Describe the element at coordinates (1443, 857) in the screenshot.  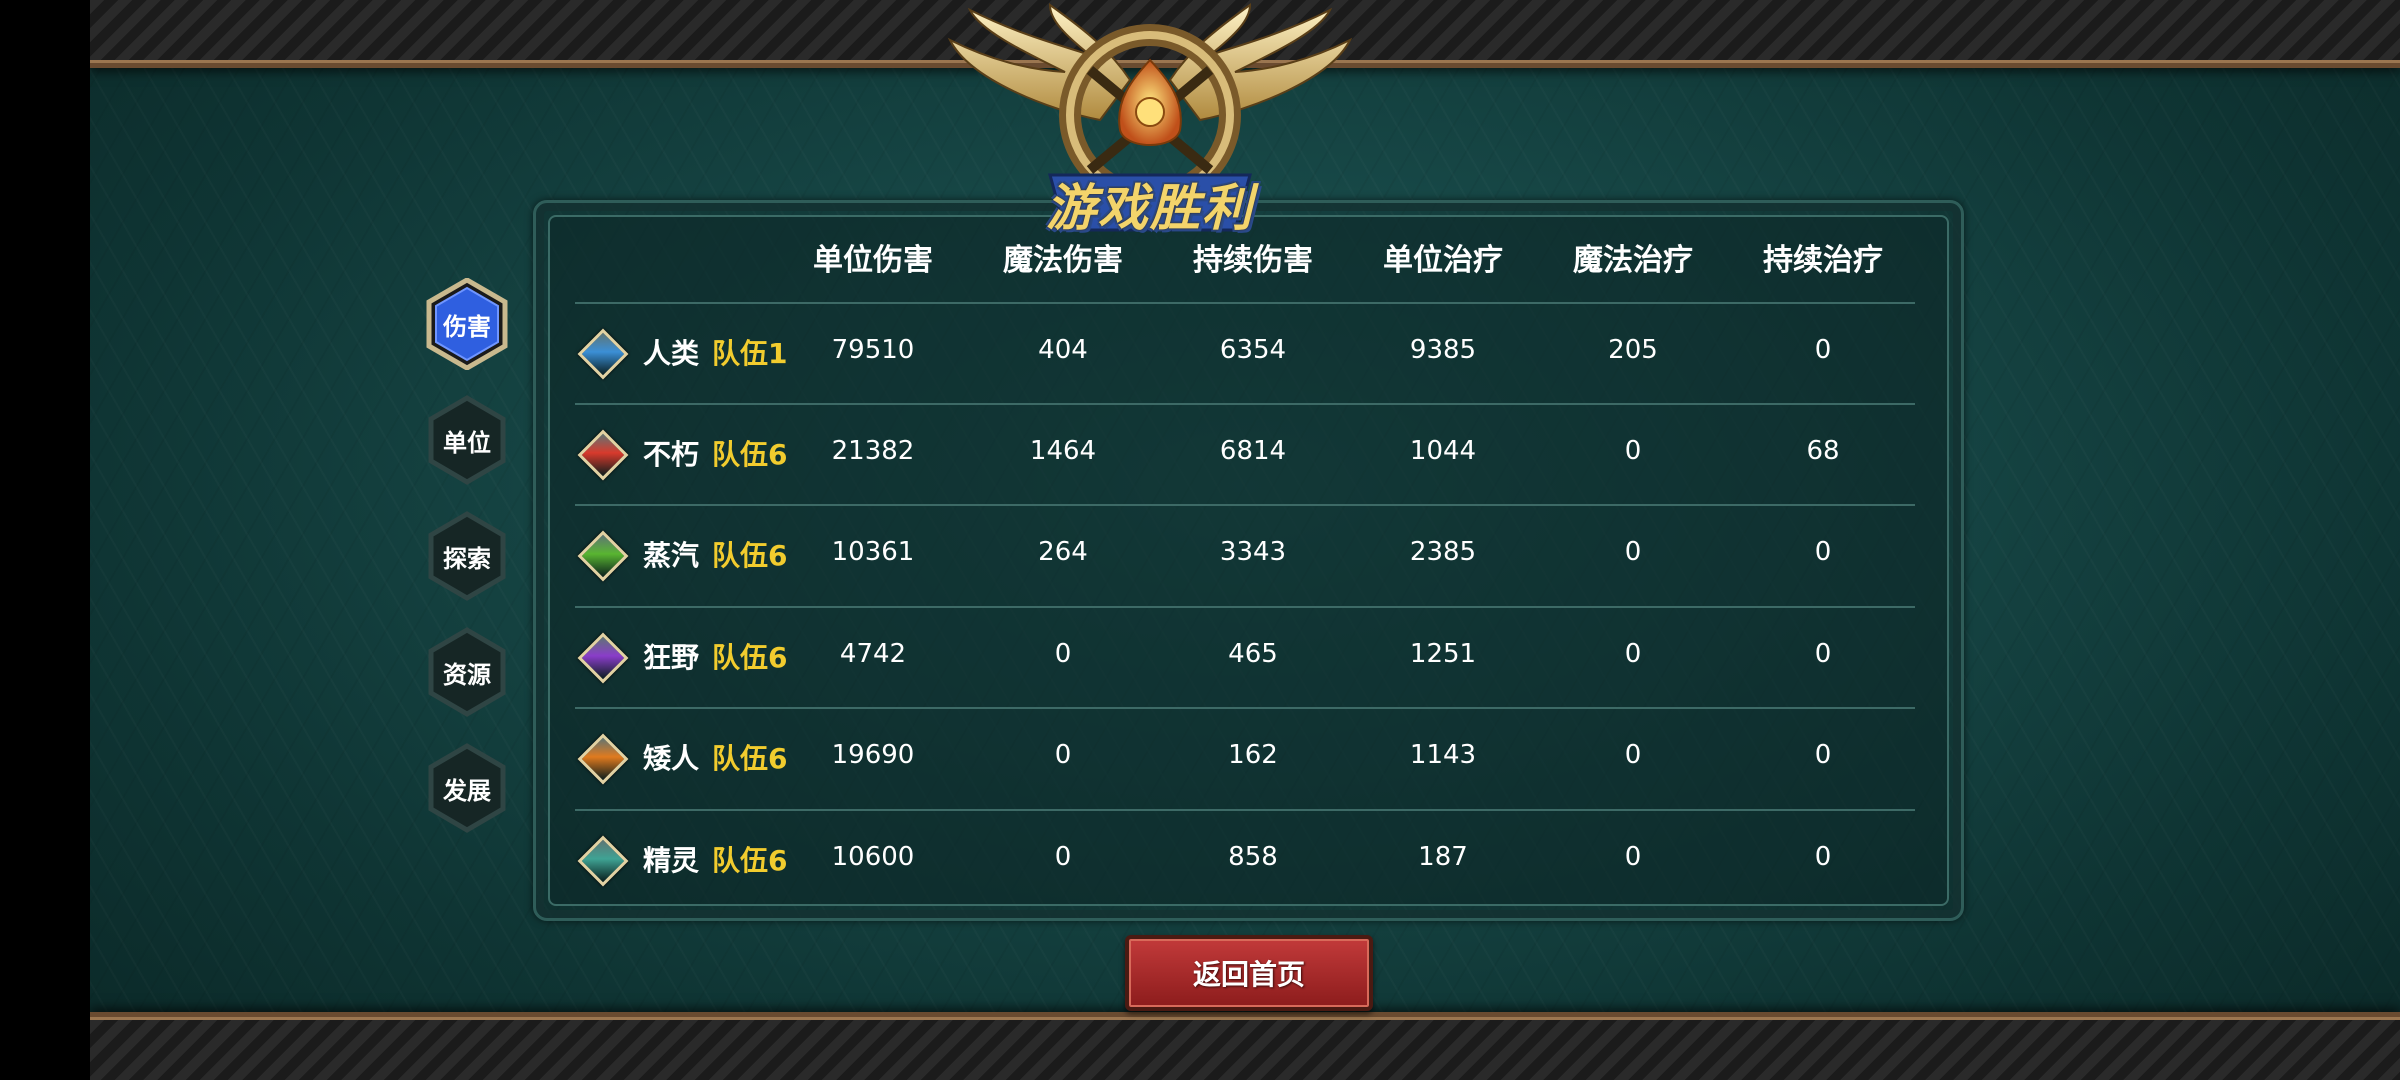
I see `unit-heal-value: 187` at that location.